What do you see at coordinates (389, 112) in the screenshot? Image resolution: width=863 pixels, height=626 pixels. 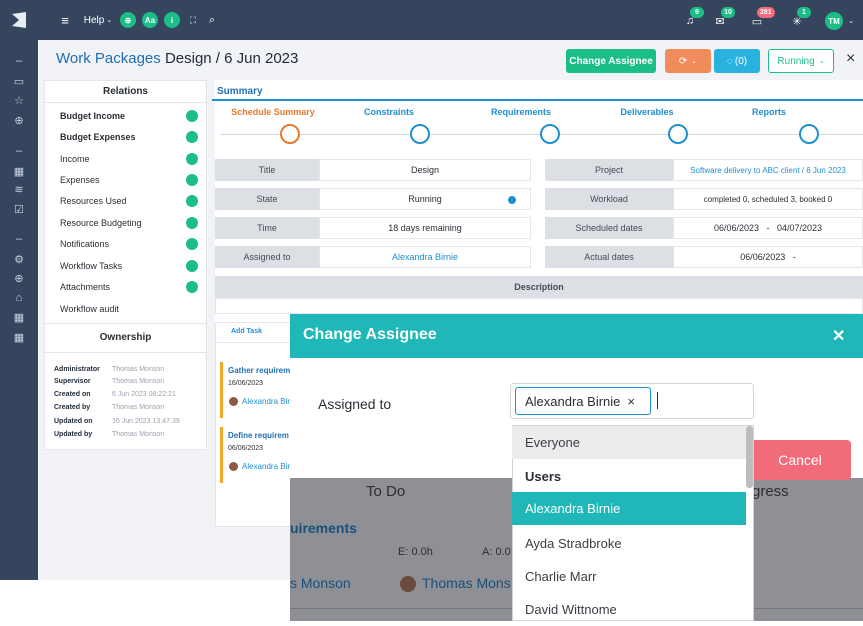 I see `step-constraints: Constraints` at bounding box center [389, 112].